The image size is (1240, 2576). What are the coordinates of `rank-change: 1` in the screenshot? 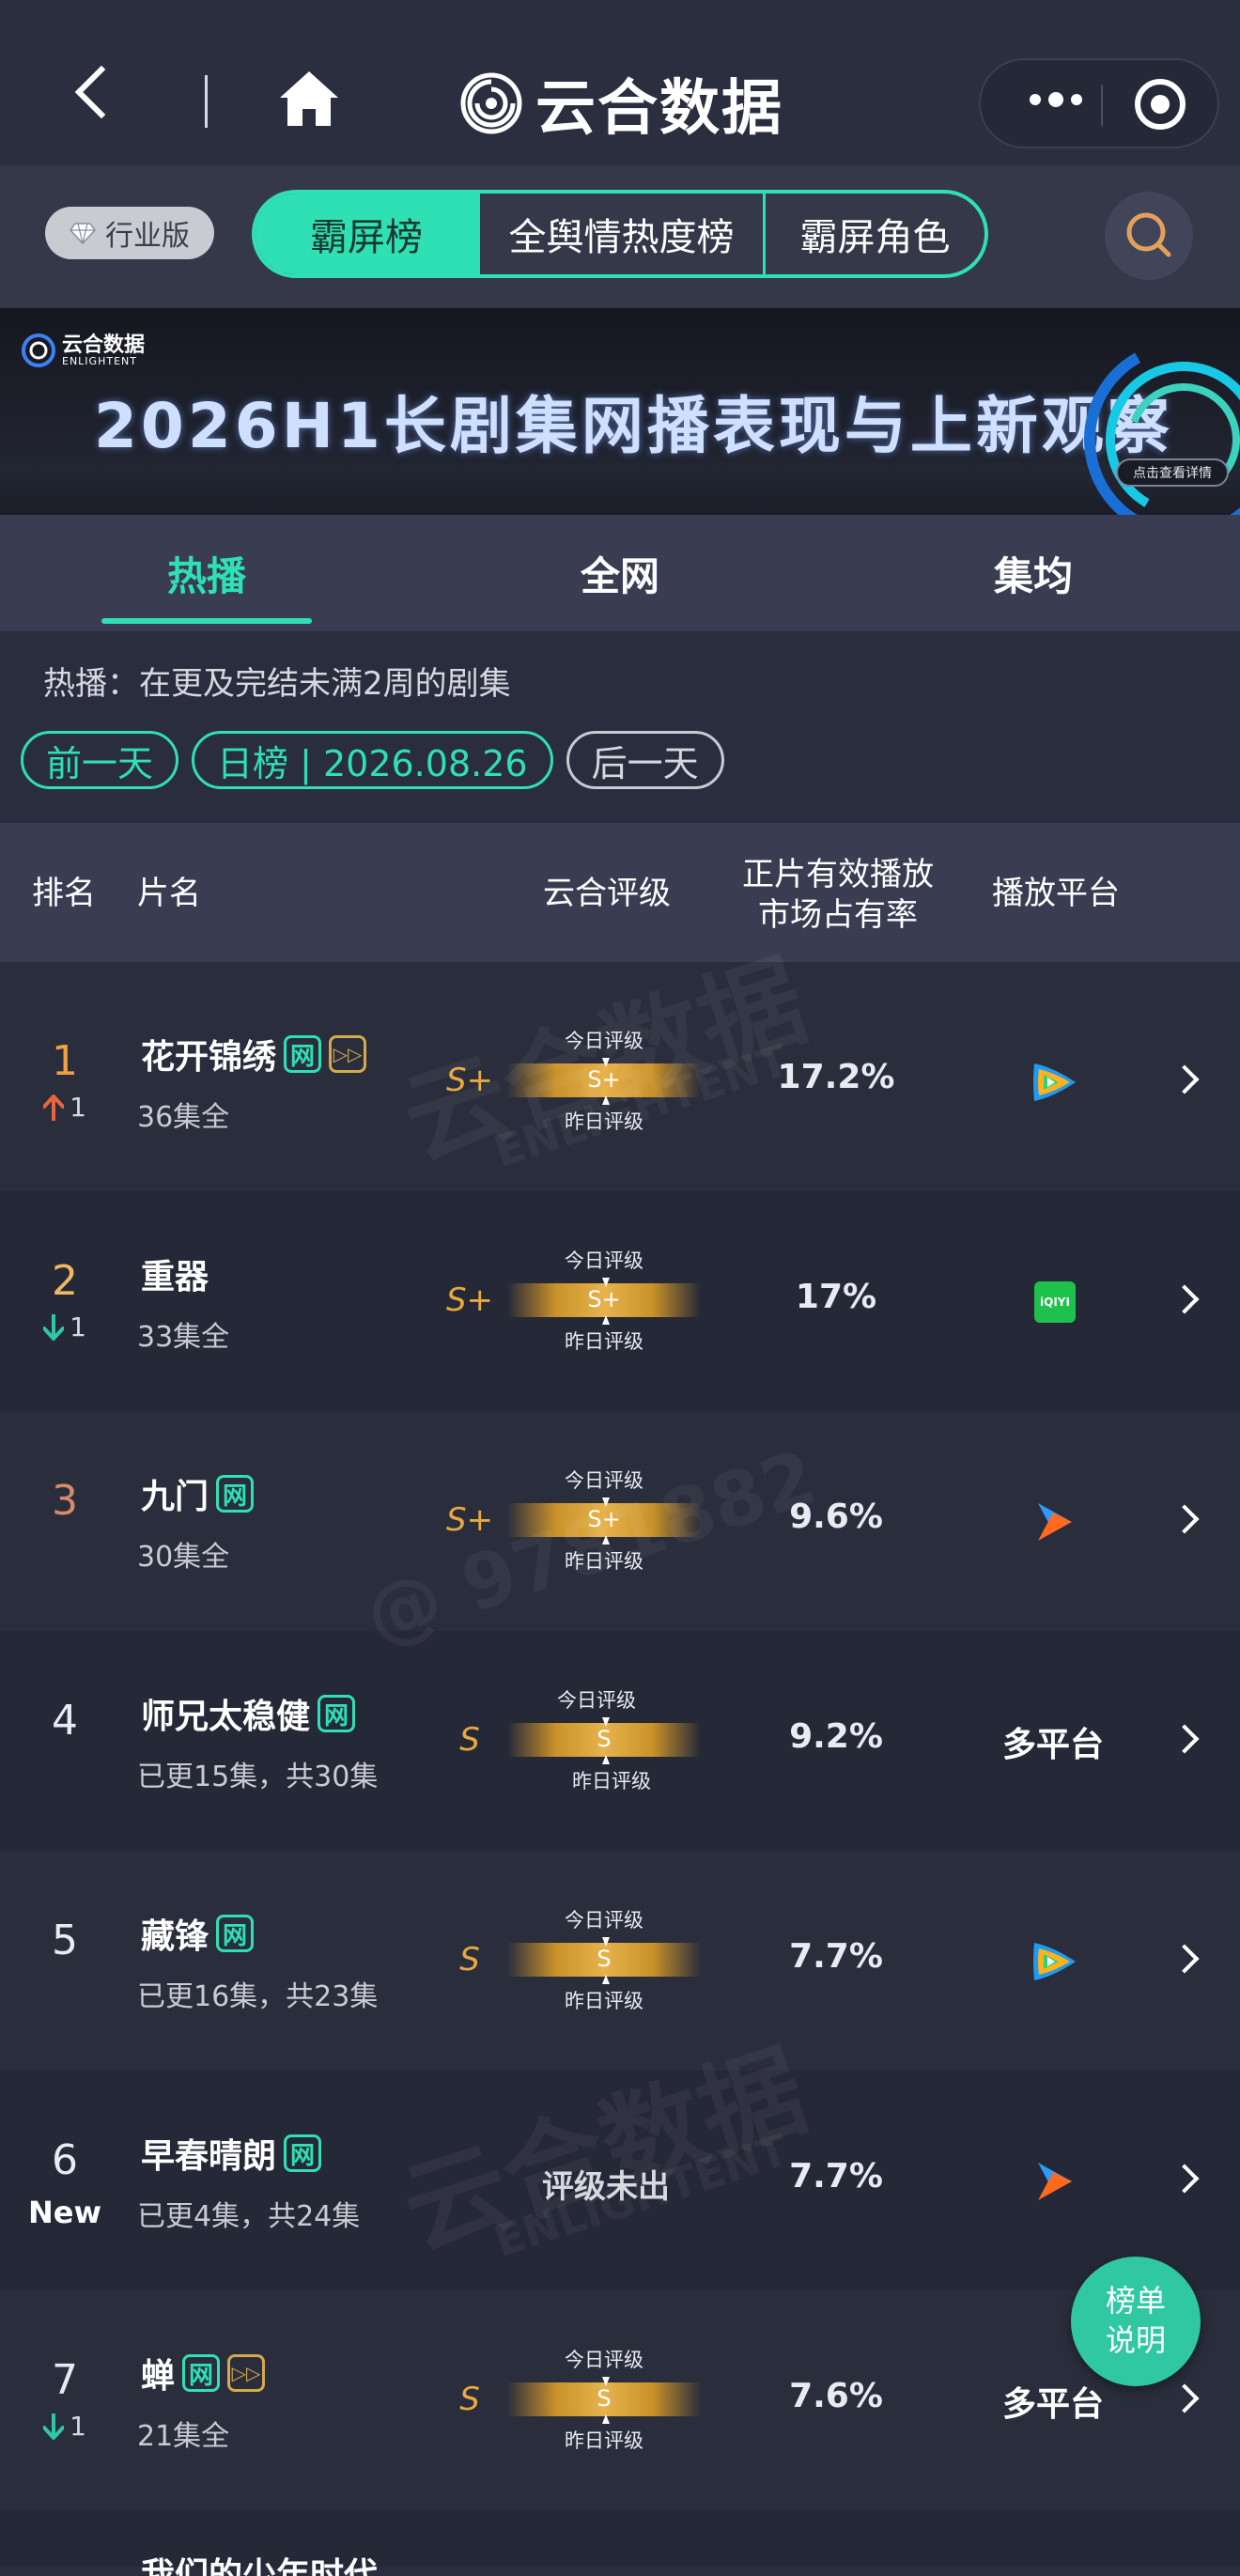 It's located at (65, 2426).